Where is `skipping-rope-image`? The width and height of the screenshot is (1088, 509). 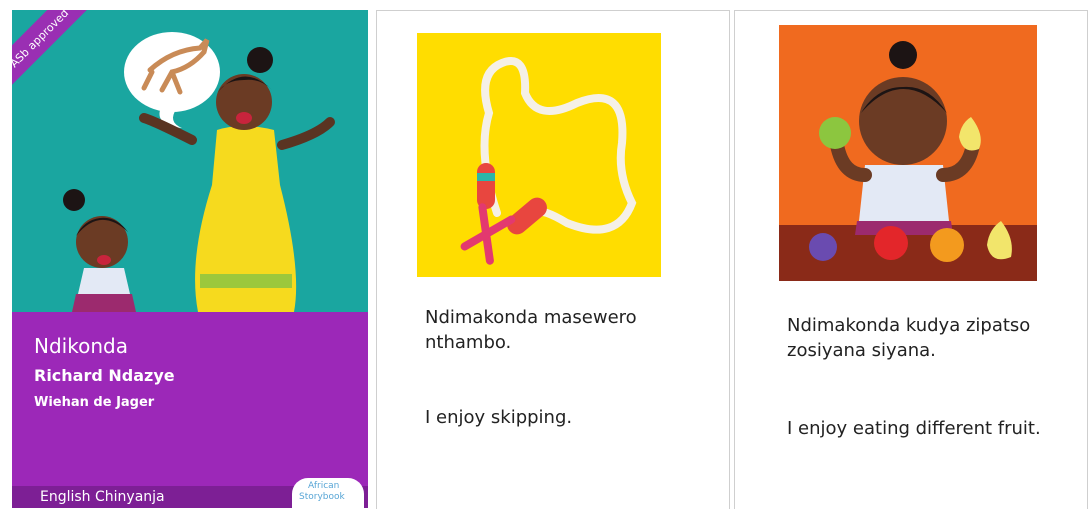
skipping-rope-image is located at coordinates (548, 161).